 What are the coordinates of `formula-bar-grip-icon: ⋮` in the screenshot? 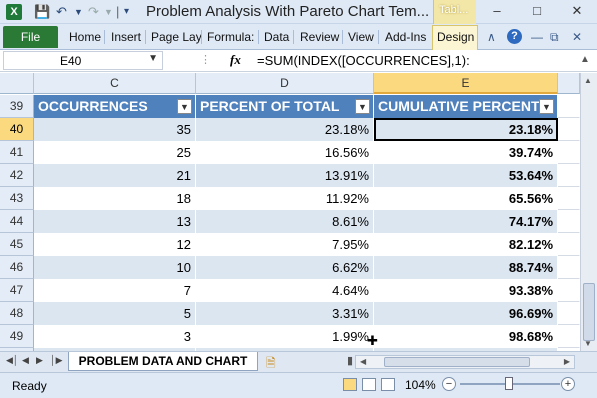 It's located at (205, 59).